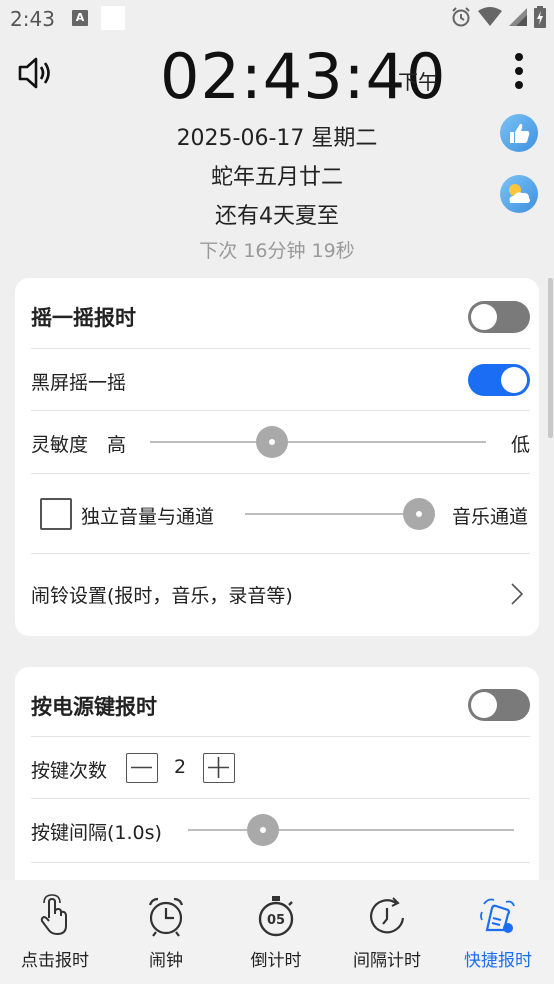 Image resolution: width=554 pixels, height=984 pixels. What do you see at coordinates (280, 380) in the screenshot?
I see `black-screen-row: 黑屏摇一摇` at bounding box center [280, 380].